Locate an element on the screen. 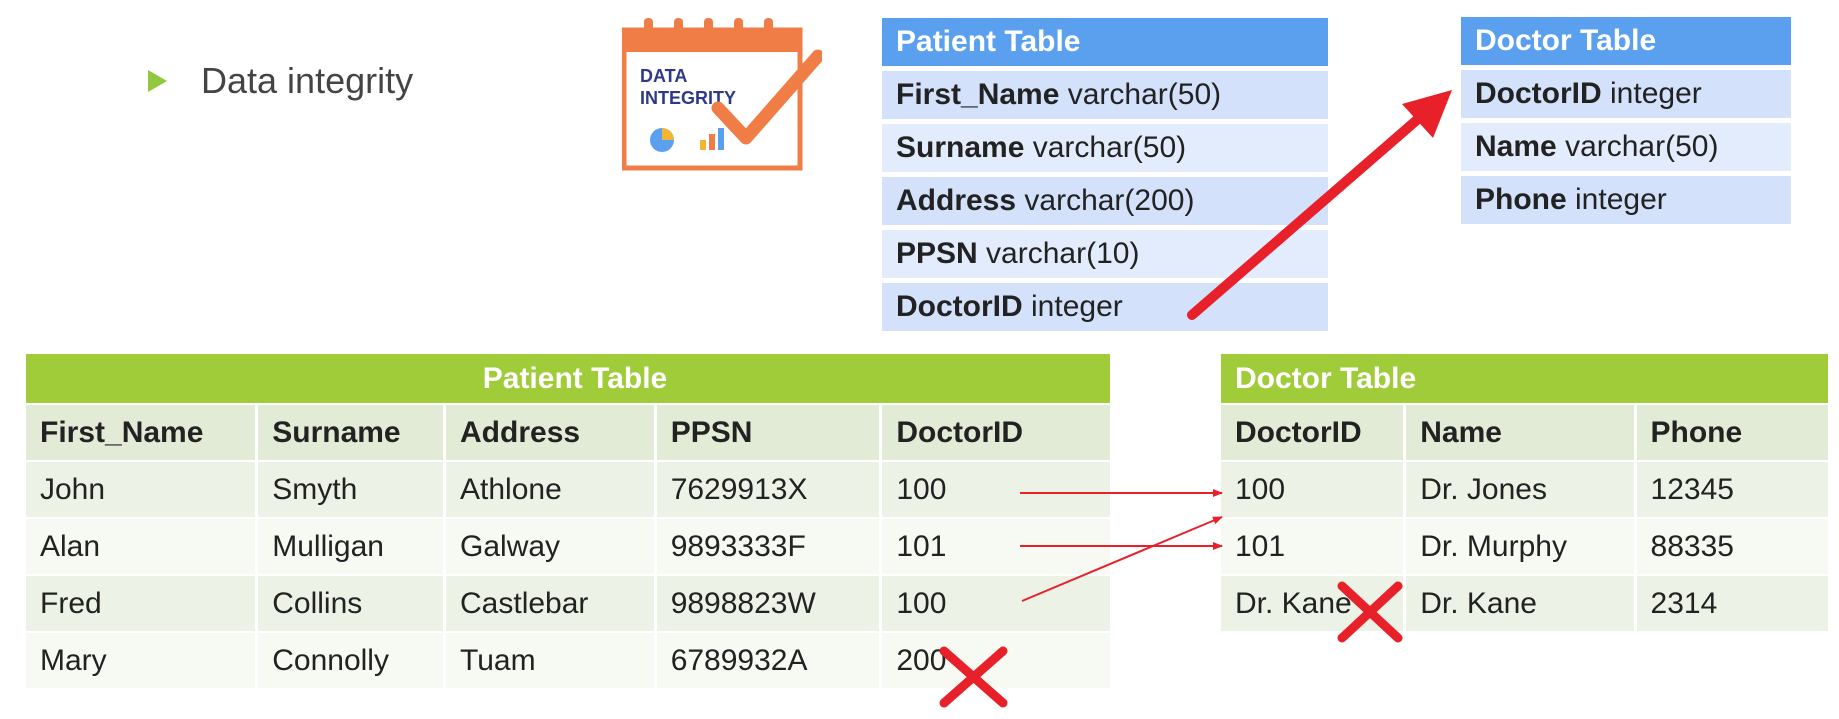  table-cell: Alan is located at coordinates (142, 547).